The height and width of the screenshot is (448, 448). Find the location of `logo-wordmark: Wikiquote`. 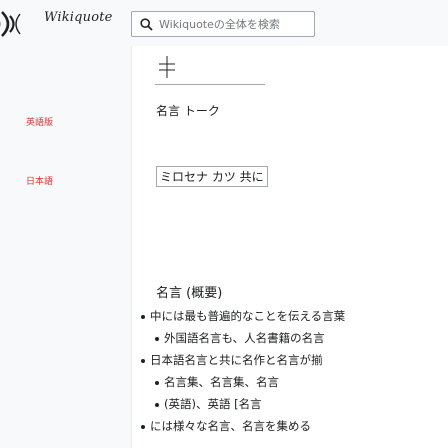

logo-wordmark: Wikiquote is located at coordinates (78, 17).